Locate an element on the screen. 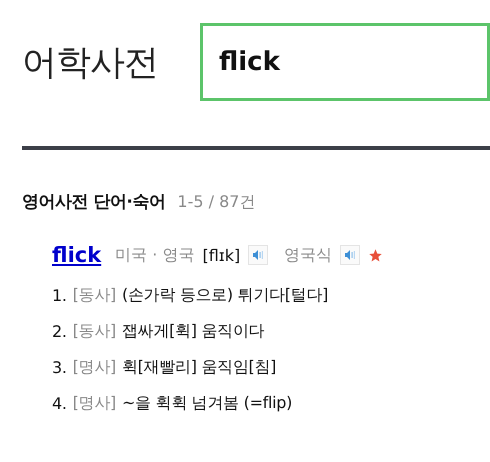  pronunciation: [flɪk] is located at coordinates (221, 255).